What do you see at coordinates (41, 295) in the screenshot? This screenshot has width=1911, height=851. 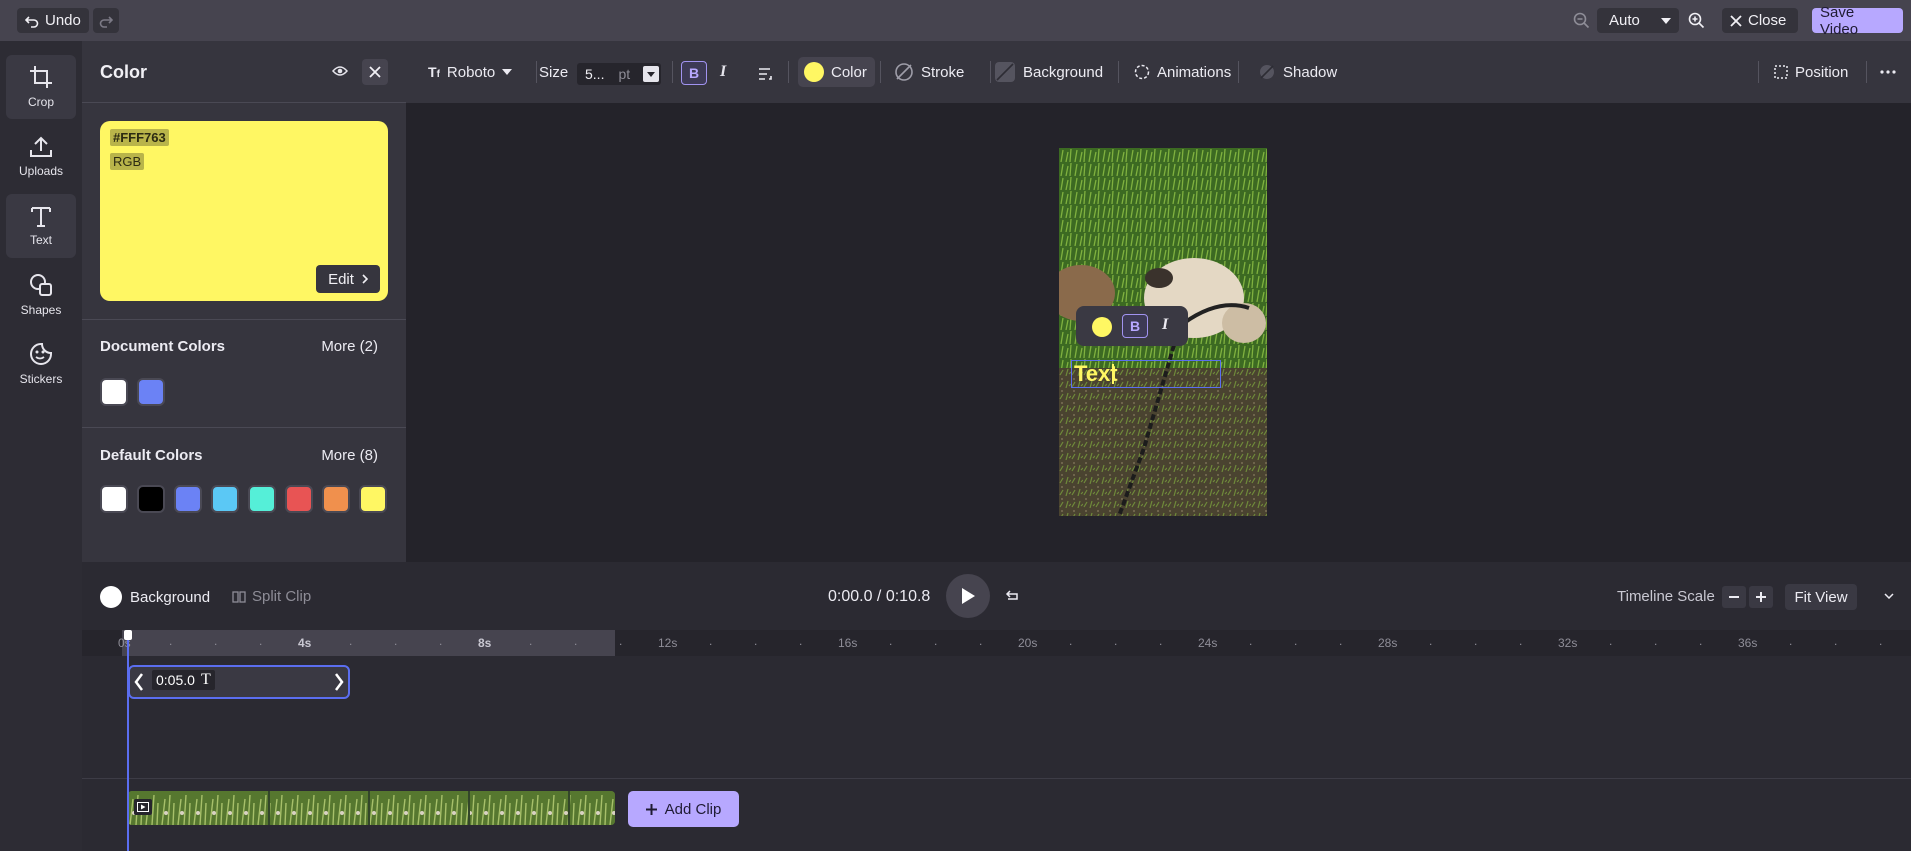 I see `rail-item-shapes: Shapes` at bounding box center [41, 295].